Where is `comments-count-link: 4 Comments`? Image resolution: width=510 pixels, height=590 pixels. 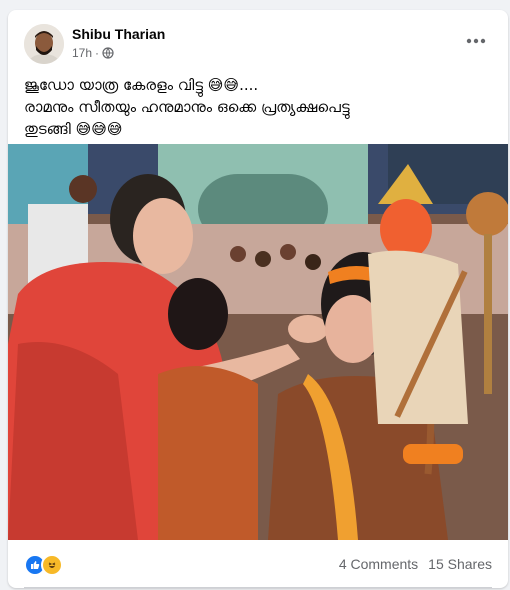
comments-count-link: 4 Comments is located at coordinates (378, 564).